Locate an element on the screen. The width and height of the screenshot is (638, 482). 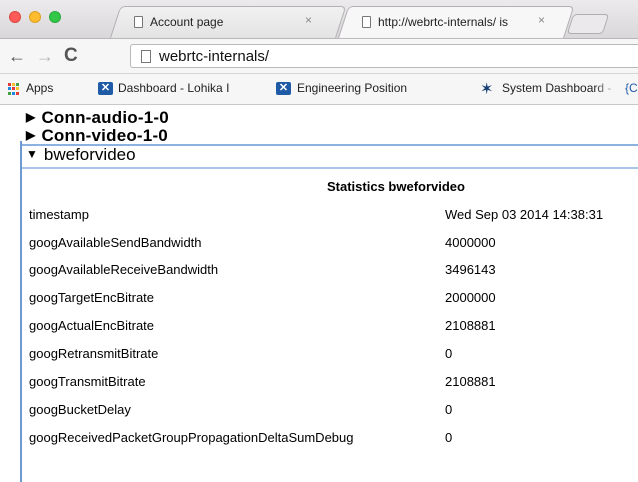
apps-grid-icon is located at coordinates (14, 89).